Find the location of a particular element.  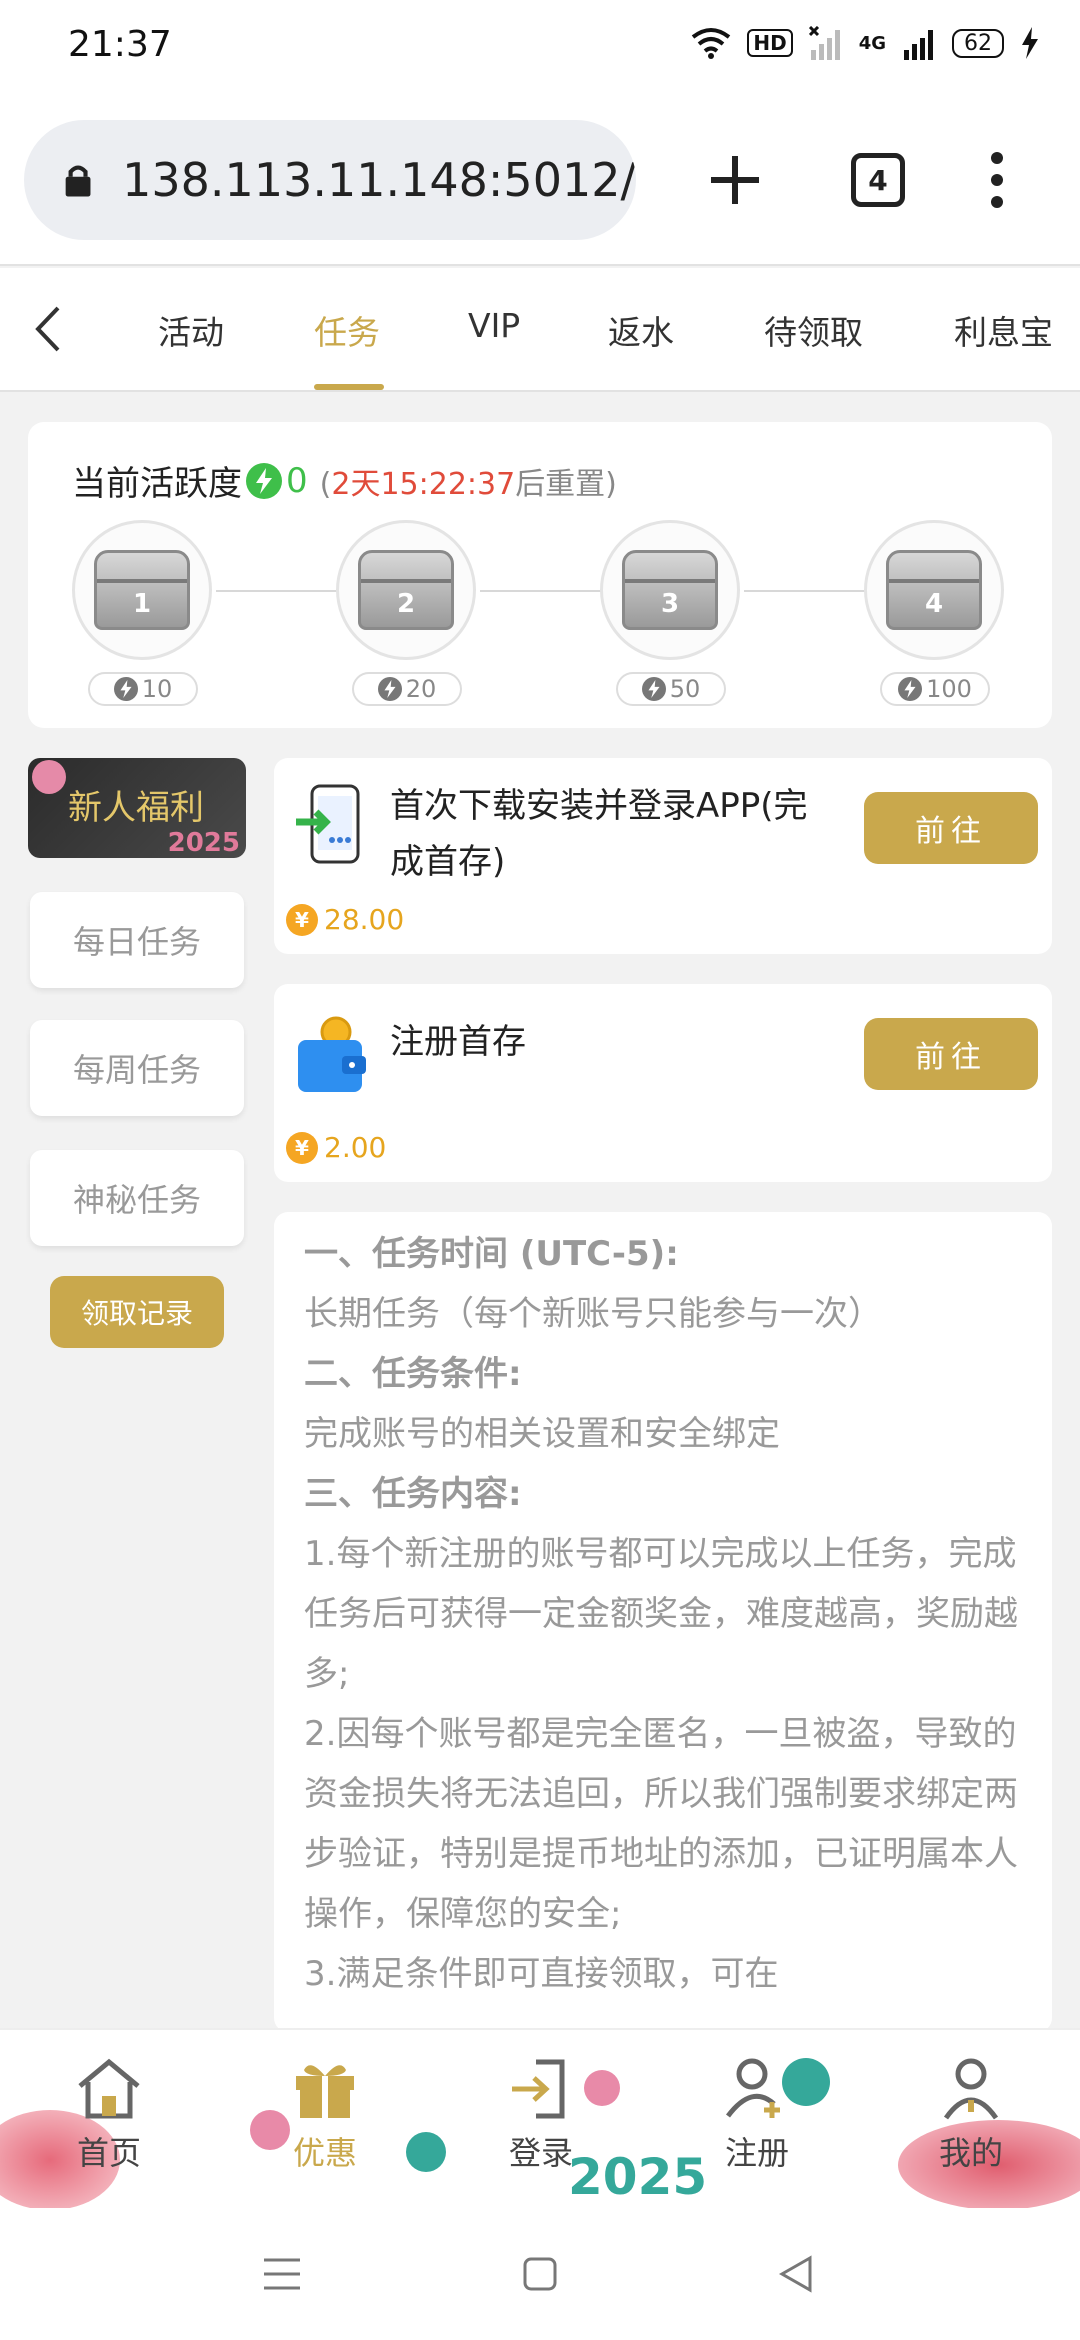

network-type: 4G is located at coordinates (872, 43).